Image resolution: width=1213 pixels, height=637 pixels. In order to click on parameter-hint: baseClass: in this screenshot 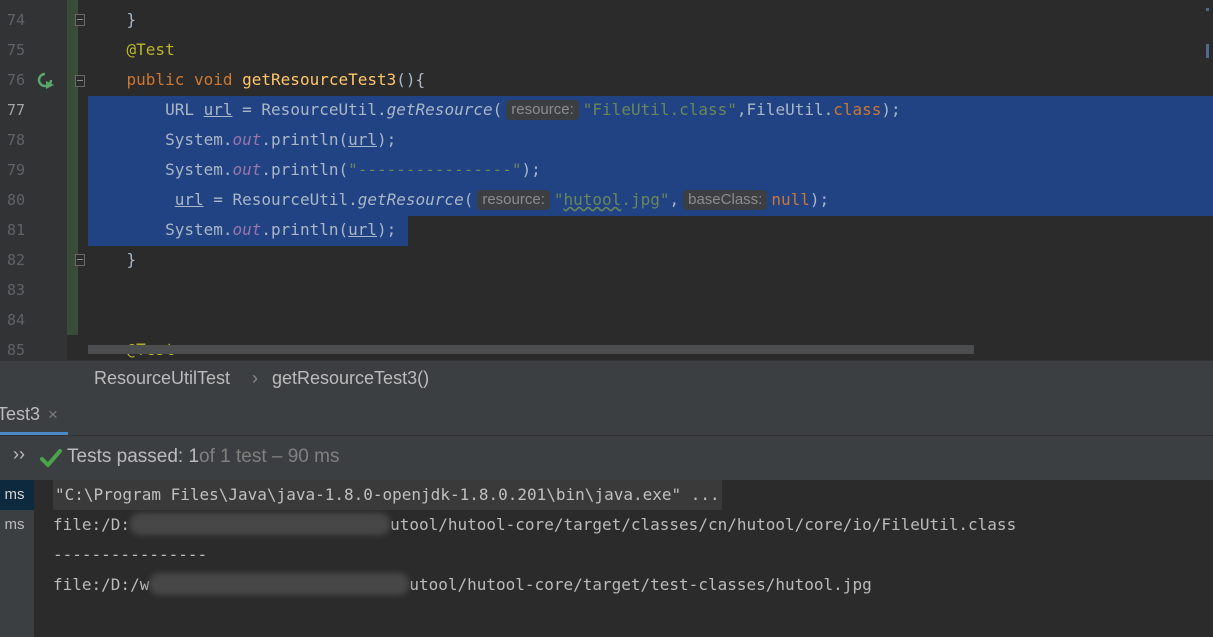, I will do `click(725, 200)`.